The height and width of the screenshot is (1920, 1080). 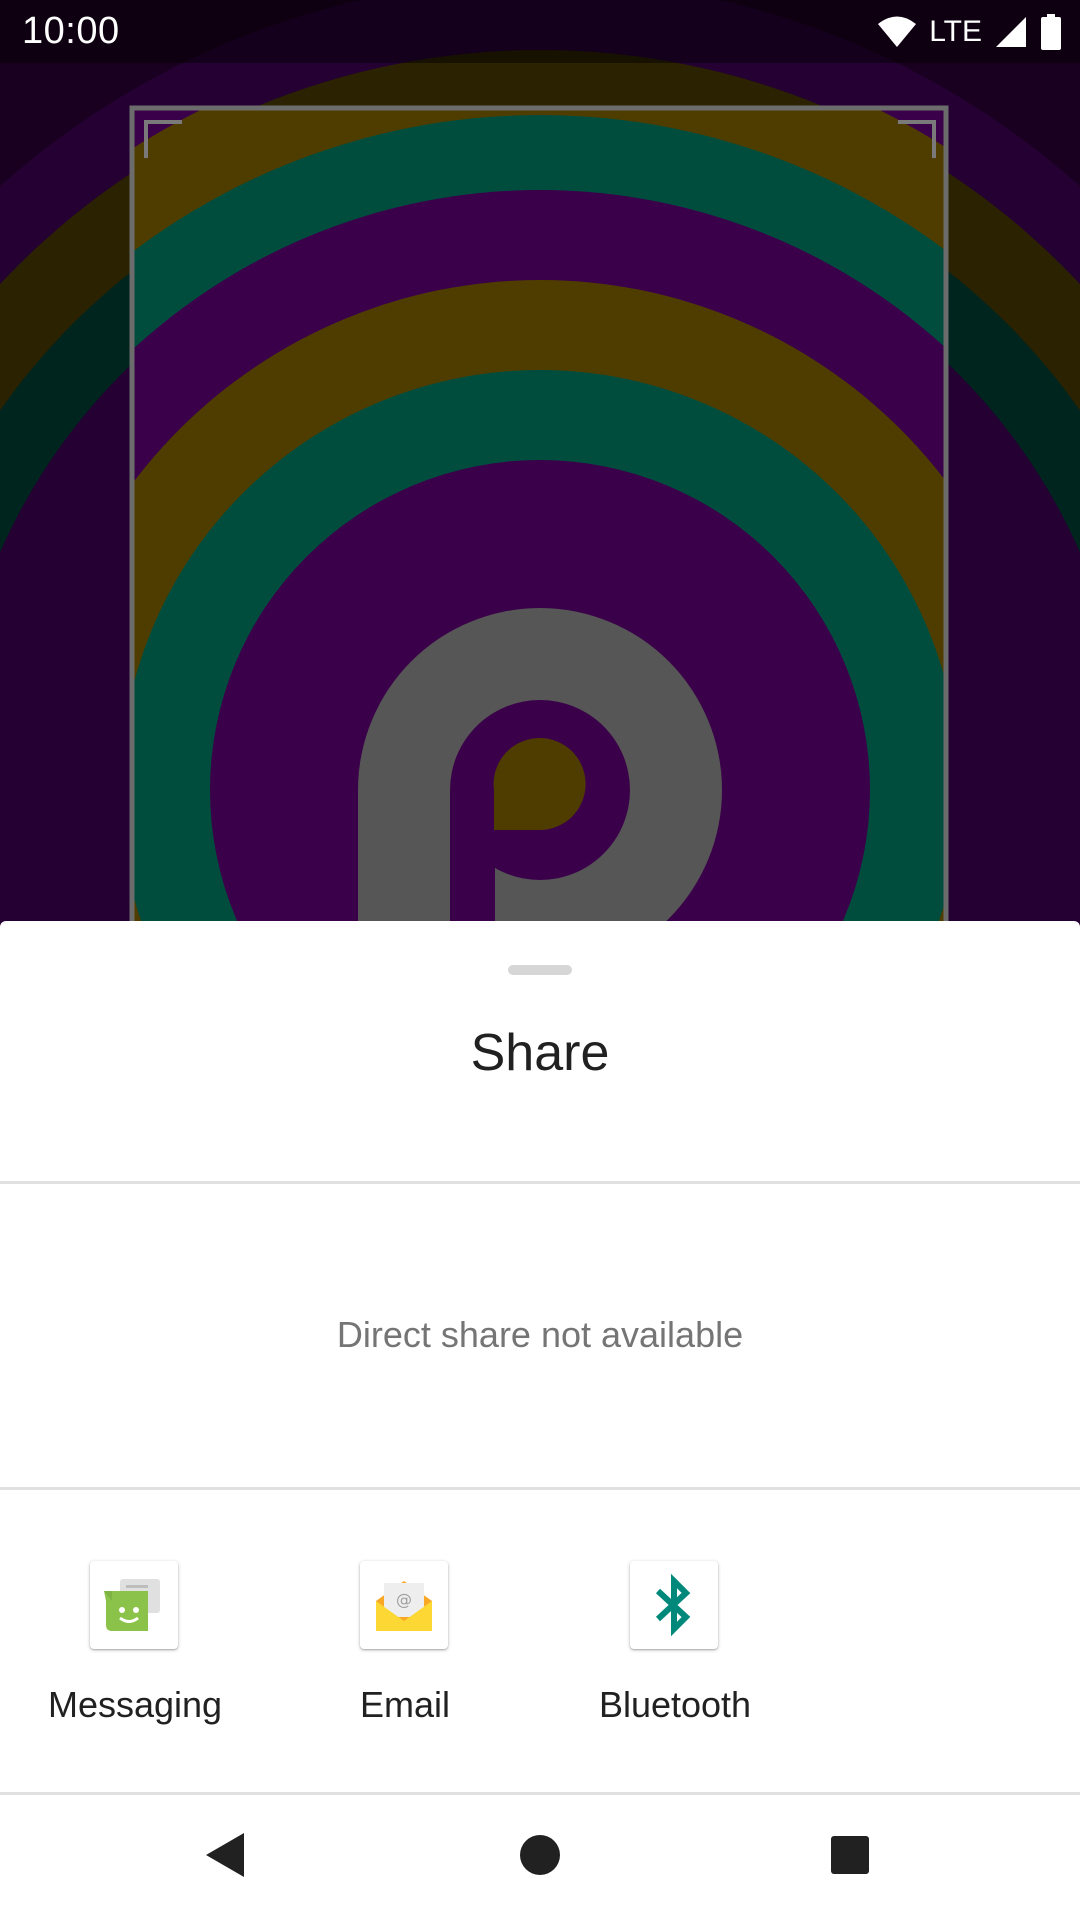 I want to click on battery-icon, so click(x=1051, y=32).